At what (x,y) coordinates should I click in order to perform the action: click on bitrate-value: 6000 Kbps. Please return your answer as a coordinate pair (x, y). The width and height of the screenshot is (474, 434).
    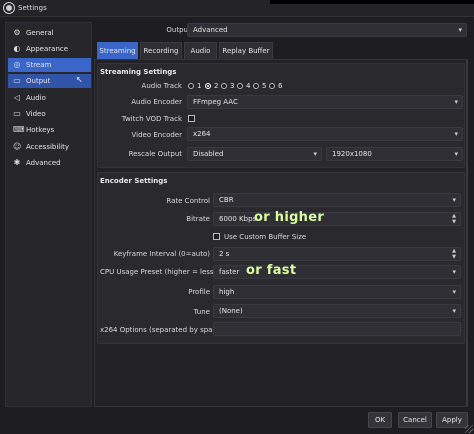
    Looking at the image, I should click on (238, 219).